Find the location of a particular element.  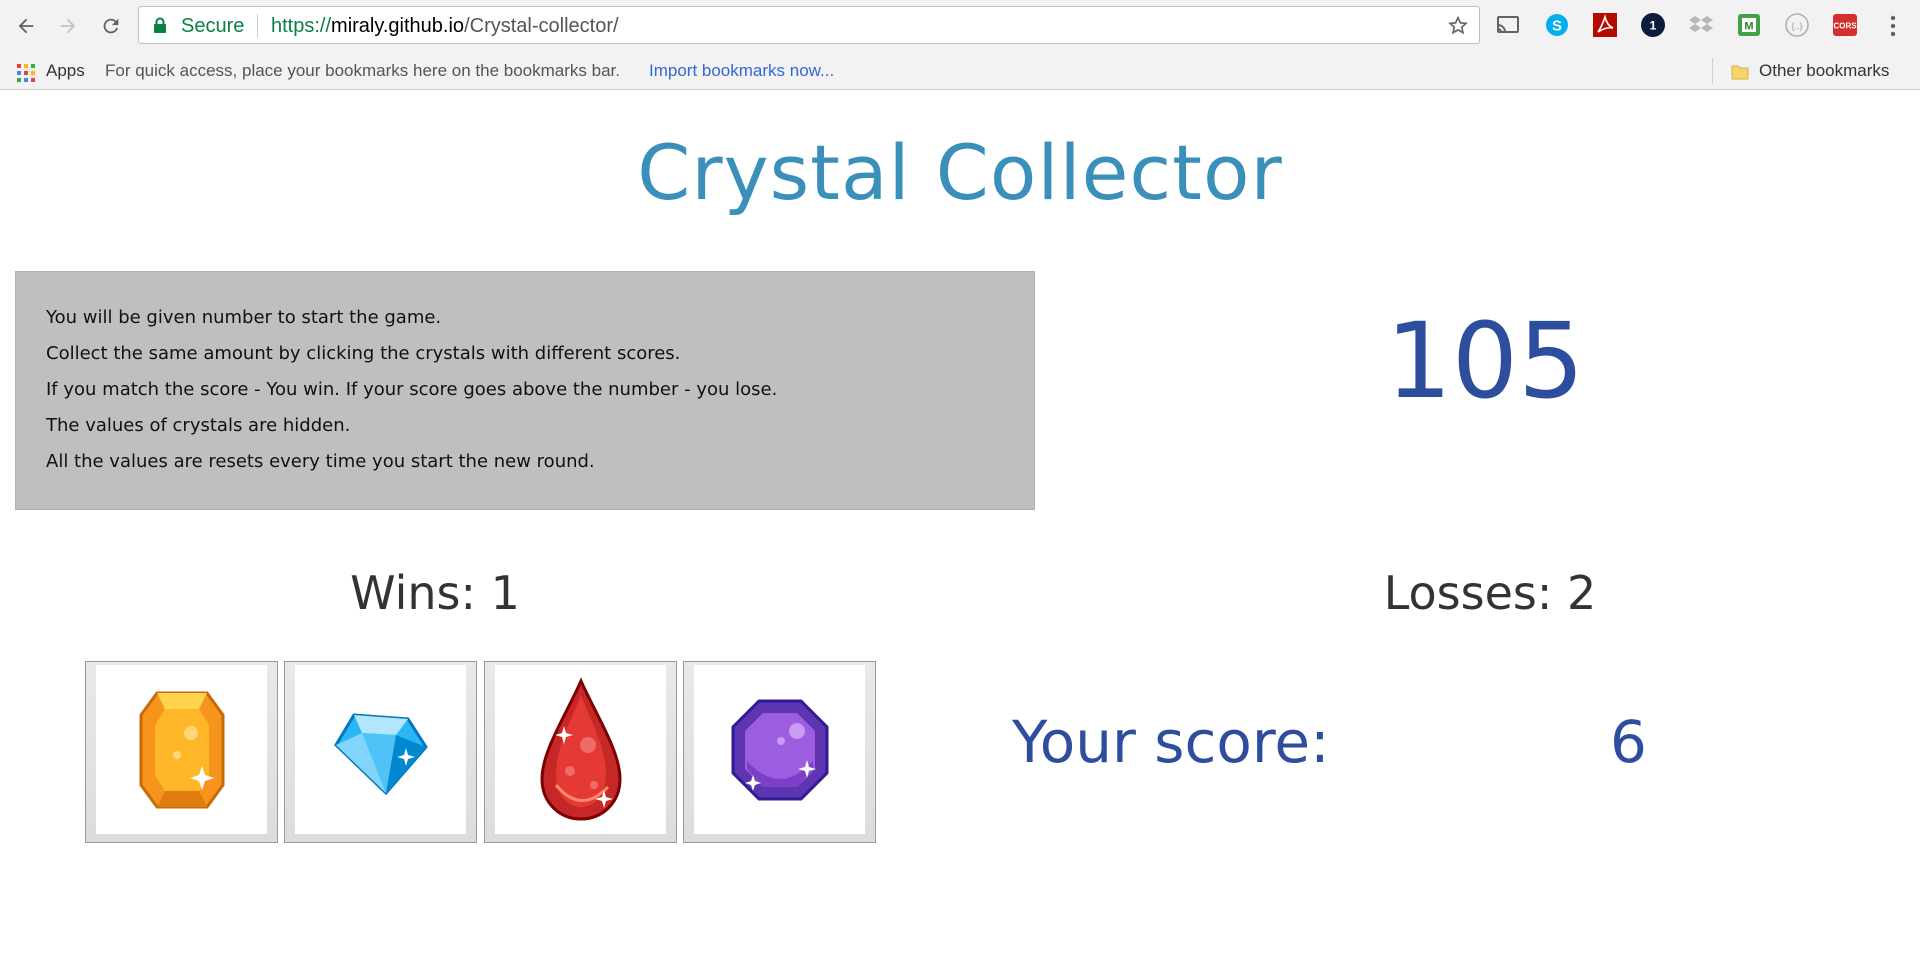

orange-crystal-button is located at coordinates (181, 752).